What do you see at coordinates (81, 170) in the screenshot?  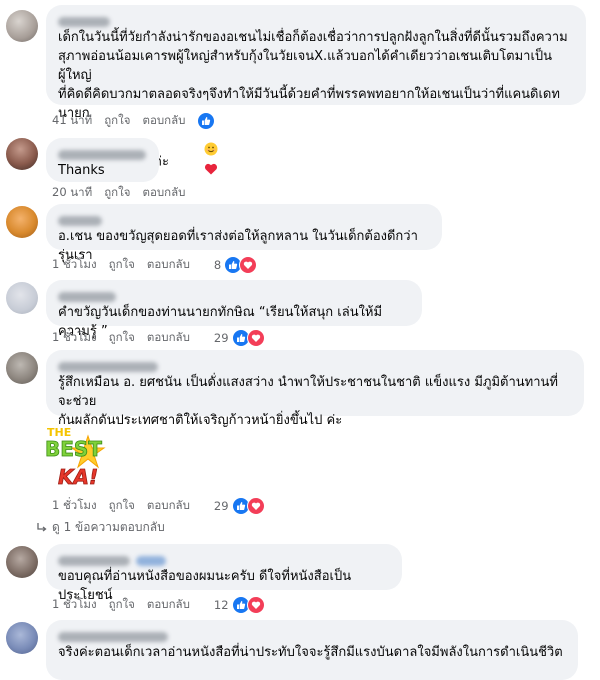 I see `comment-text: Thanks` at bounding box center [81, 170].